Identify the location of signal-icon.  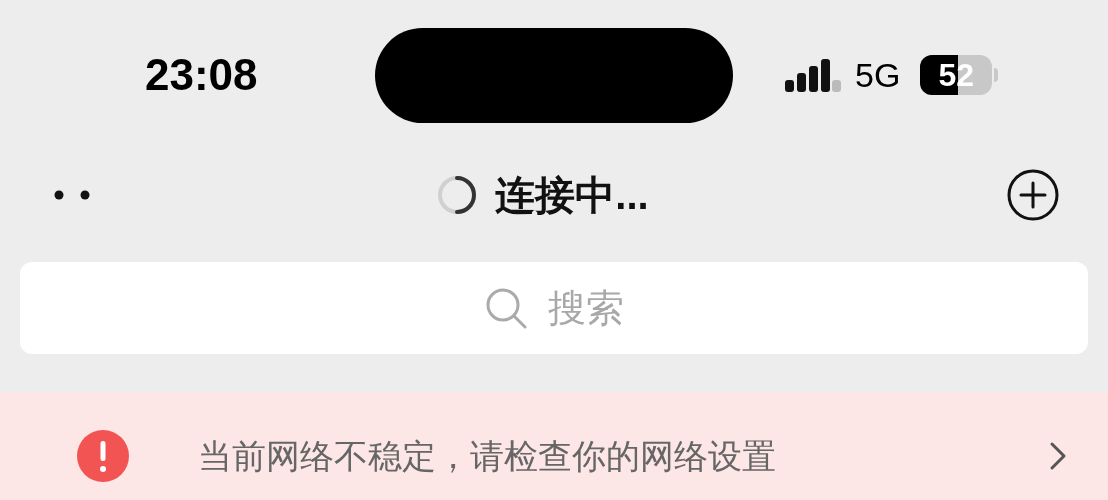
(813, 75).